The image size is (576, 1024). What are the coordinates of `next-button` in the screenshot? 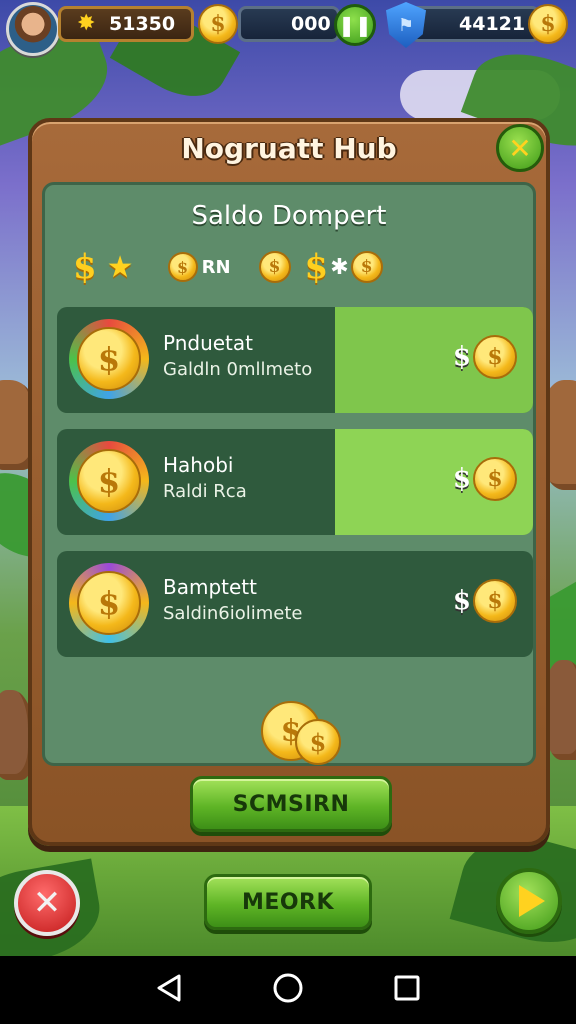 It's located at (529, 901).